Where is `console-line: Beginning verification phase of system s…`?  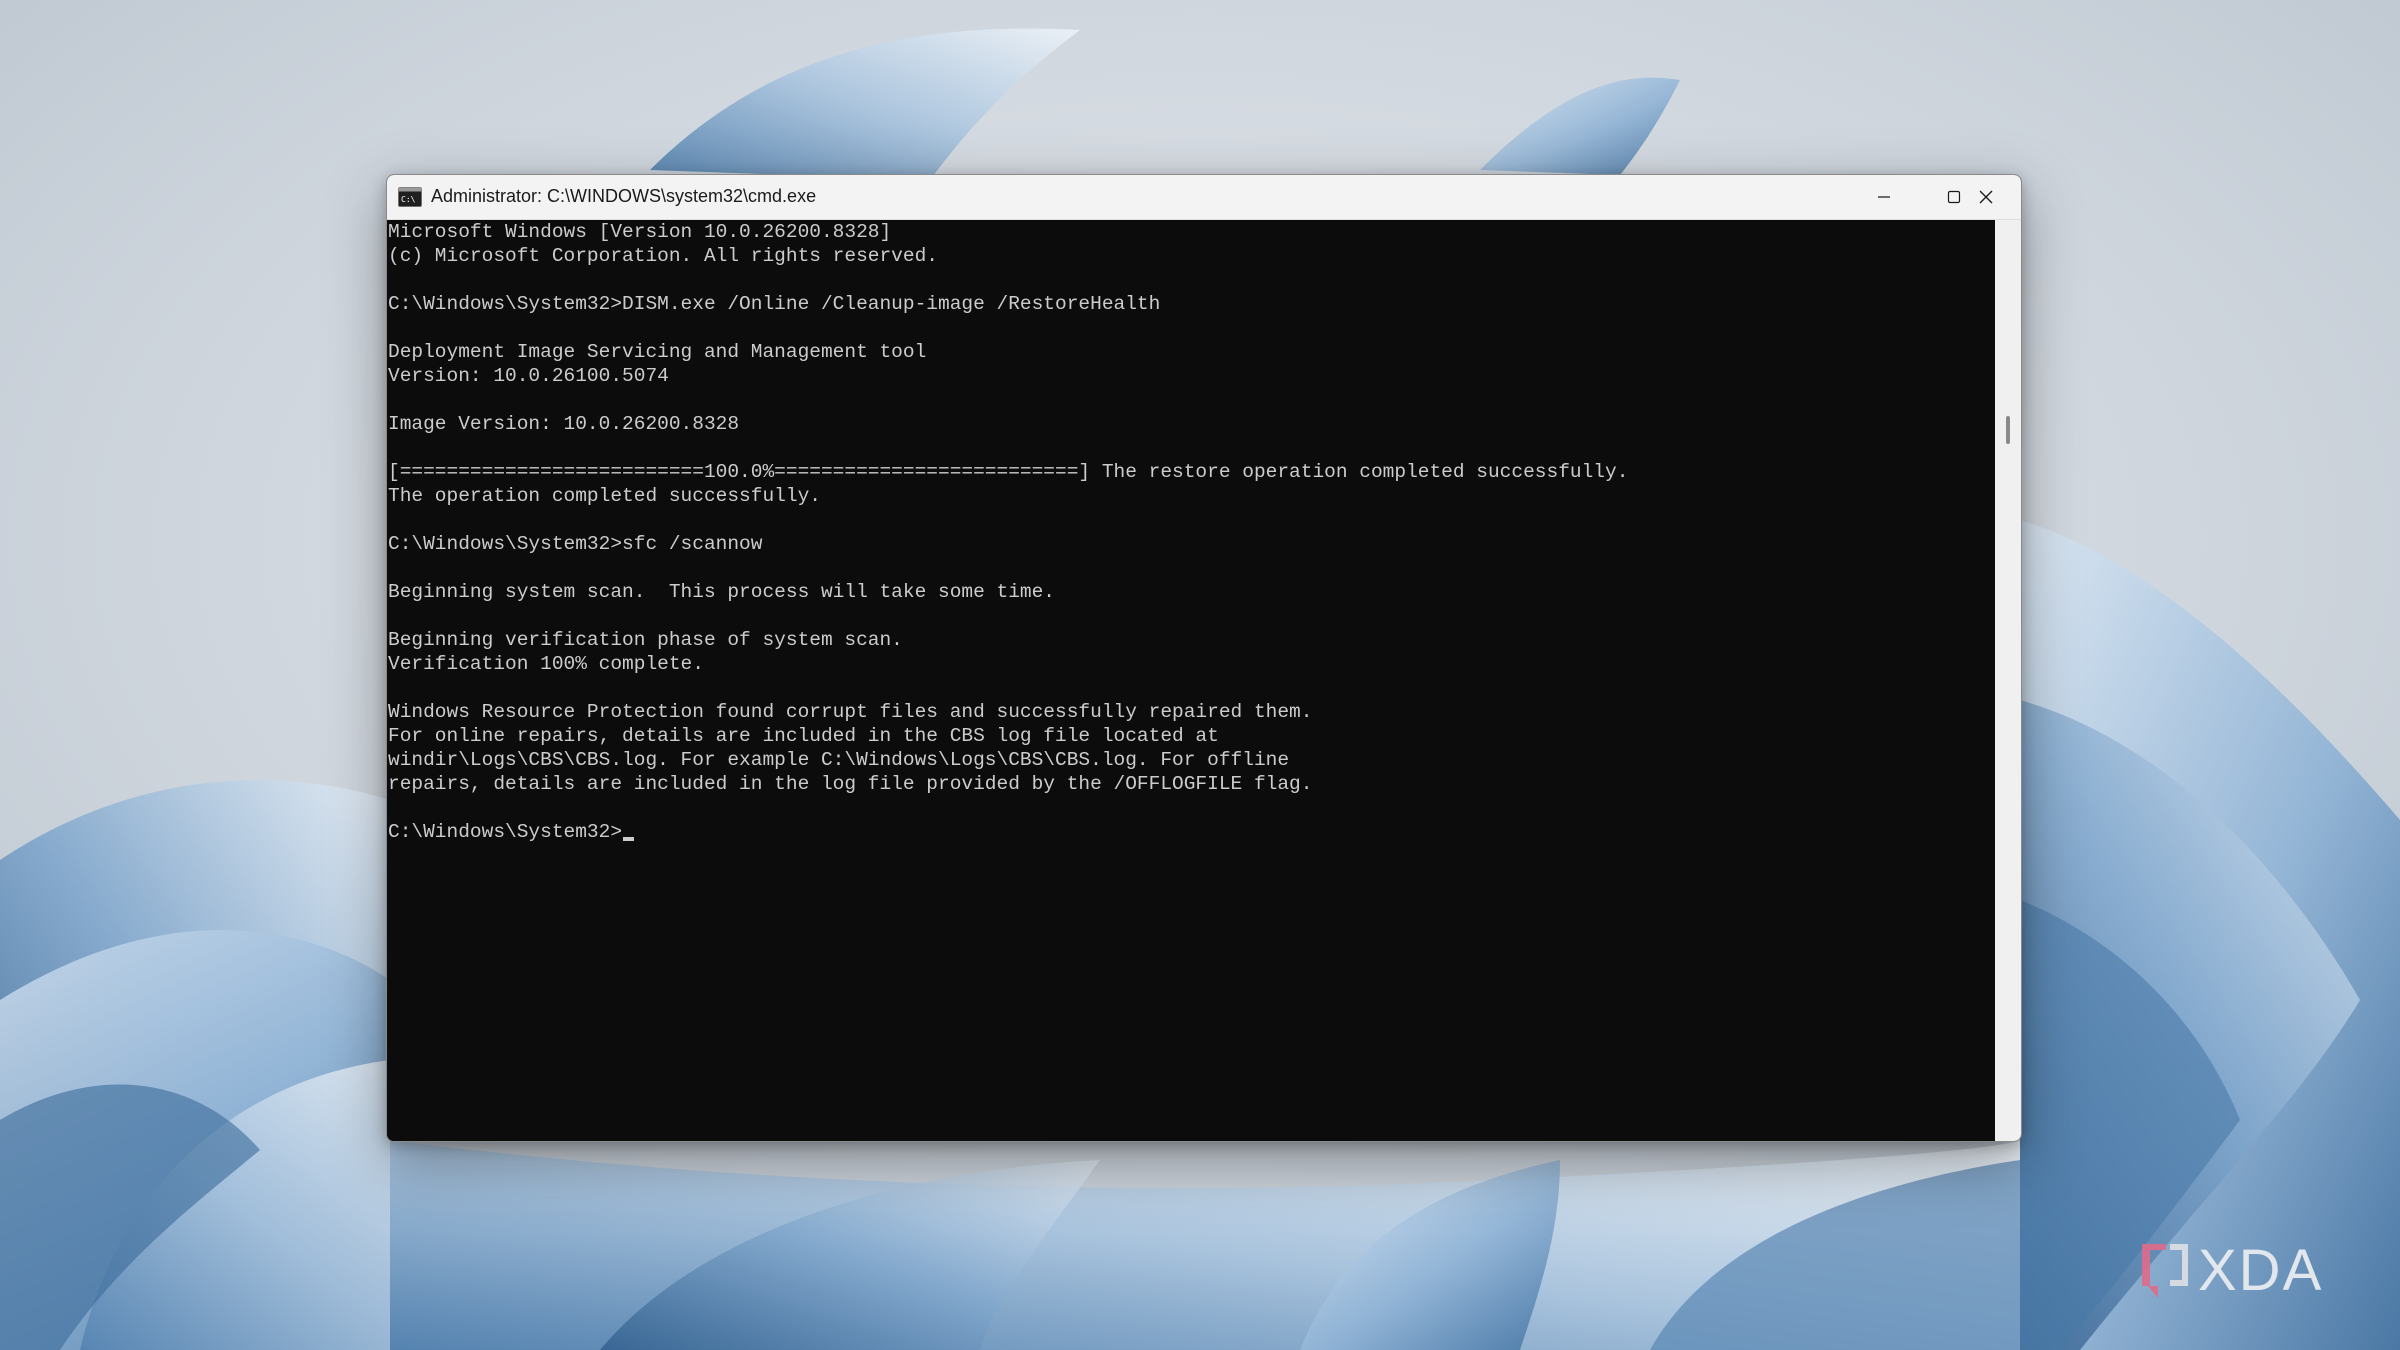 console-line: Beginning verification phase of system s… is located at coordinates (645, 640).